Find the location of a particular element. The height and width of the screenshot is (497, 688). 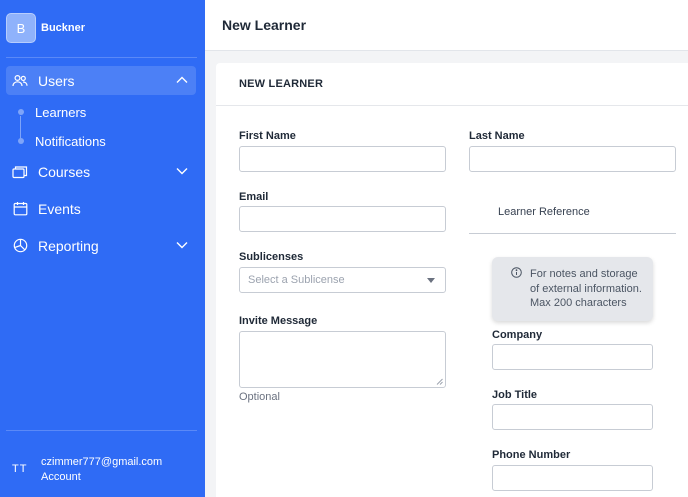

sidebar-subitem-notifications: Notifications is located at coordinates (70, 141).